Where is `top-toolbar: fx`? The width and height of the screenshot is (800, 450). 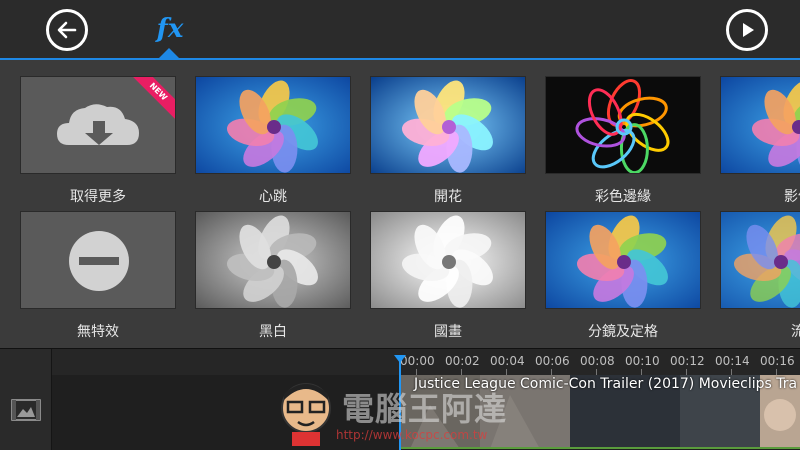
top-toolbar: fx is located at coordinates (400, 30).